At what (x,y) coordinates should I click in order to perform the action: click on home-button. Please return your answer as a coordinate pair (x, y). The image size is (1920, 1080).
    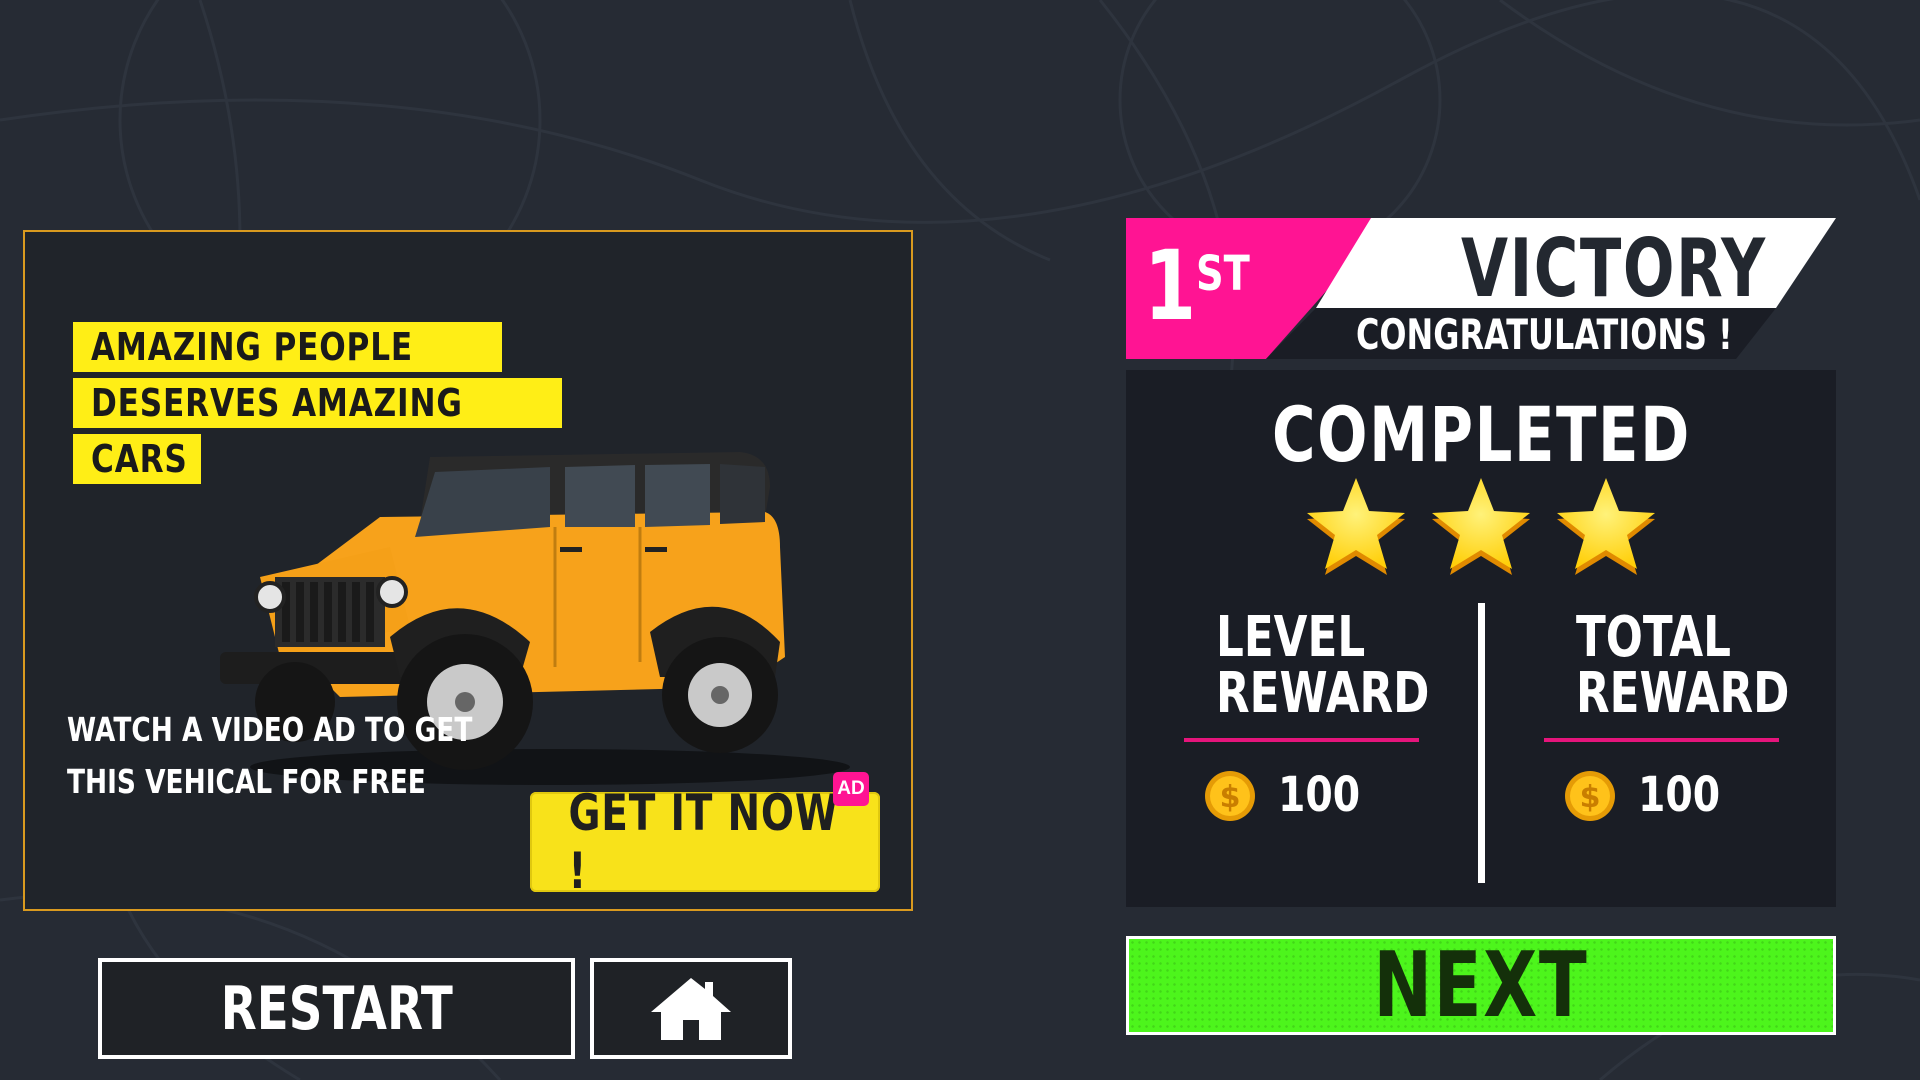
    Looking at the image, I should click on (691, 1008).